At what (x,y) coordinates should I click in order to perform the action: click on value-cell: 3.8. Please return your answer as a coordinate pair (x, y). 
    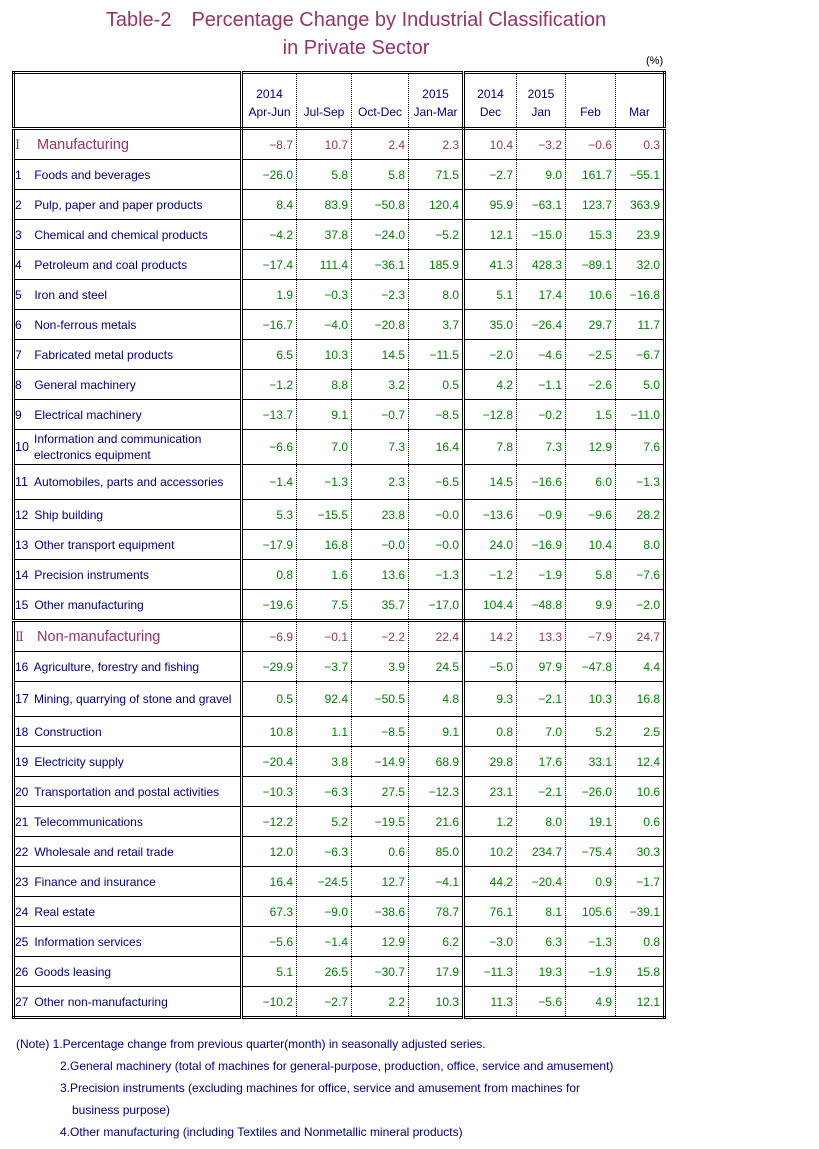
    Looking at the image, I should click on (324, 761).